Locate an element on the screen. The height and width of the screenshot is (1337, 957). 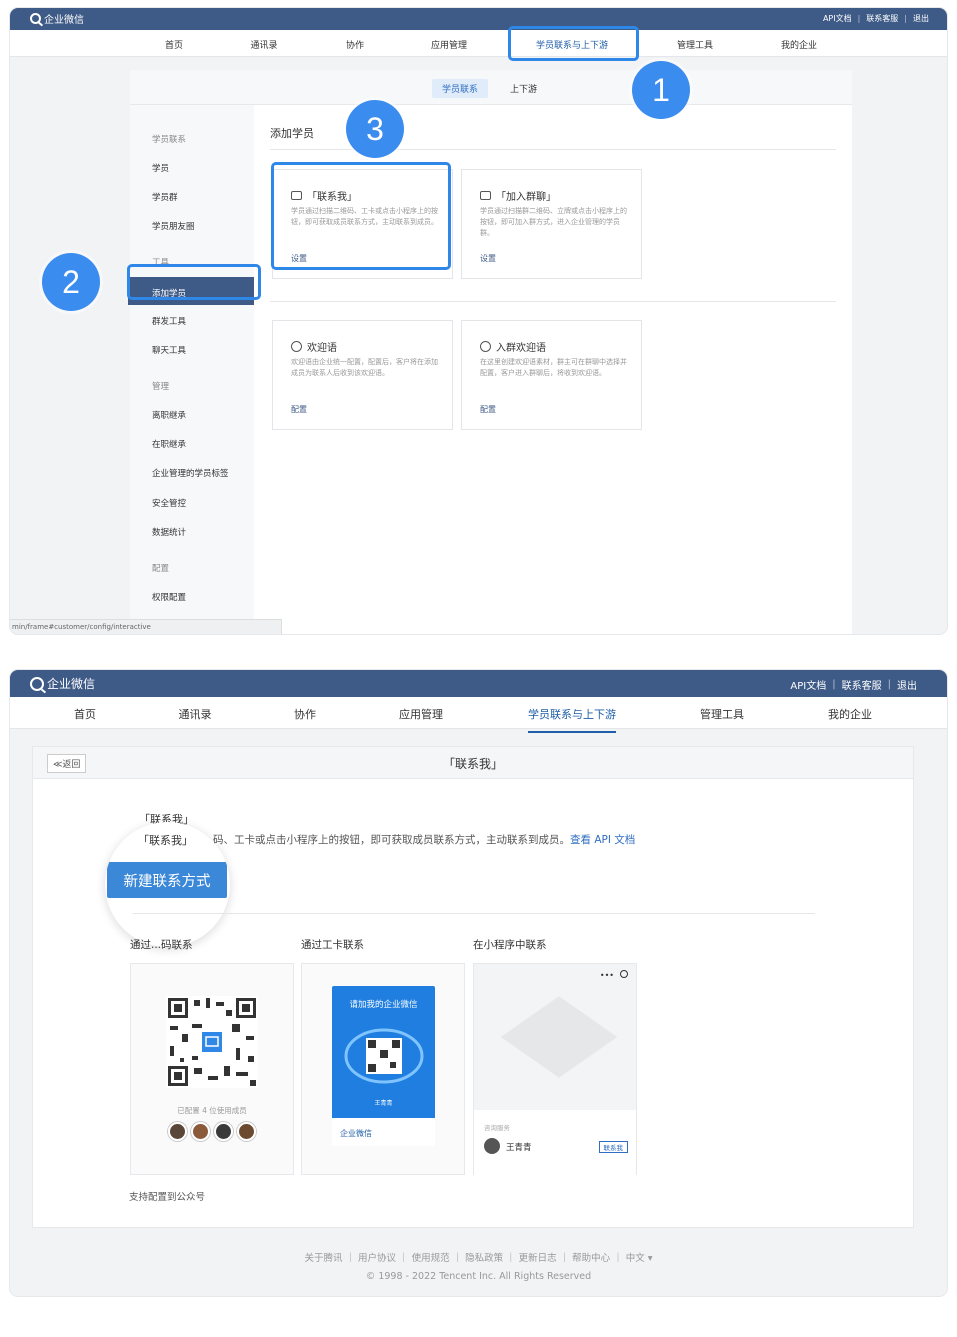
placeholder-cube is located at coordinates (559, 1037).